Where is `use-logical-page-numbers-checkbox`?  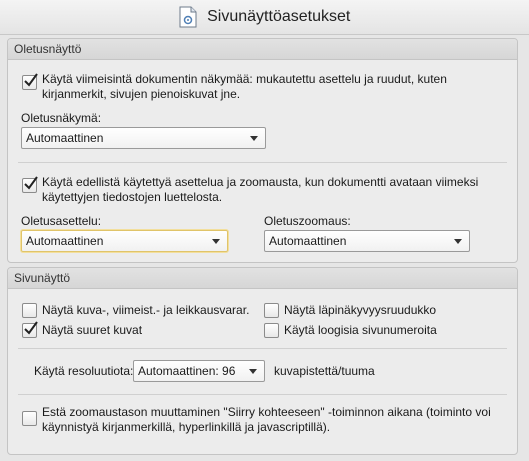 use-logical-page-numbers-checkbox is located at coordinates (271, 330).